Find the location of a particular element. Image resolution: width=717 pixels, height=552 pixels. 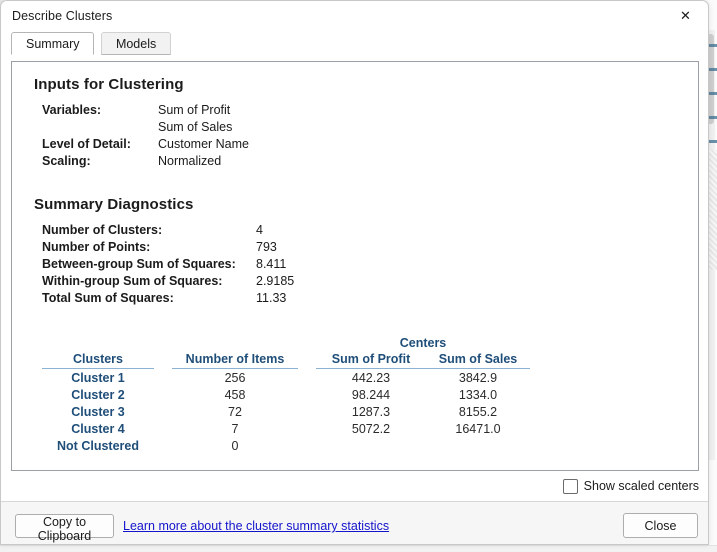

cell-cluster-name: Cluster 4 is located at coordinates (98, 428).